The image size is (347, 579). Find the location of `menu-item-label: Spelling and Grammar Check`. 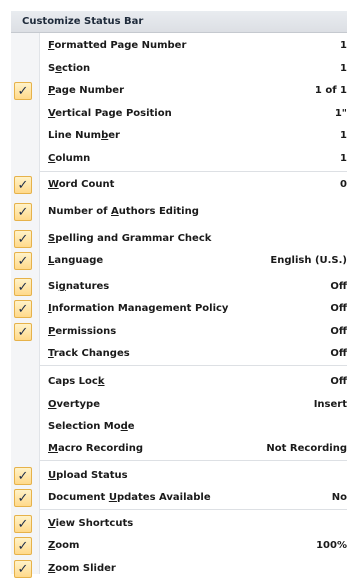

menu-item-label: Spelling and Grammar Check is located at coordinates (130, 238).